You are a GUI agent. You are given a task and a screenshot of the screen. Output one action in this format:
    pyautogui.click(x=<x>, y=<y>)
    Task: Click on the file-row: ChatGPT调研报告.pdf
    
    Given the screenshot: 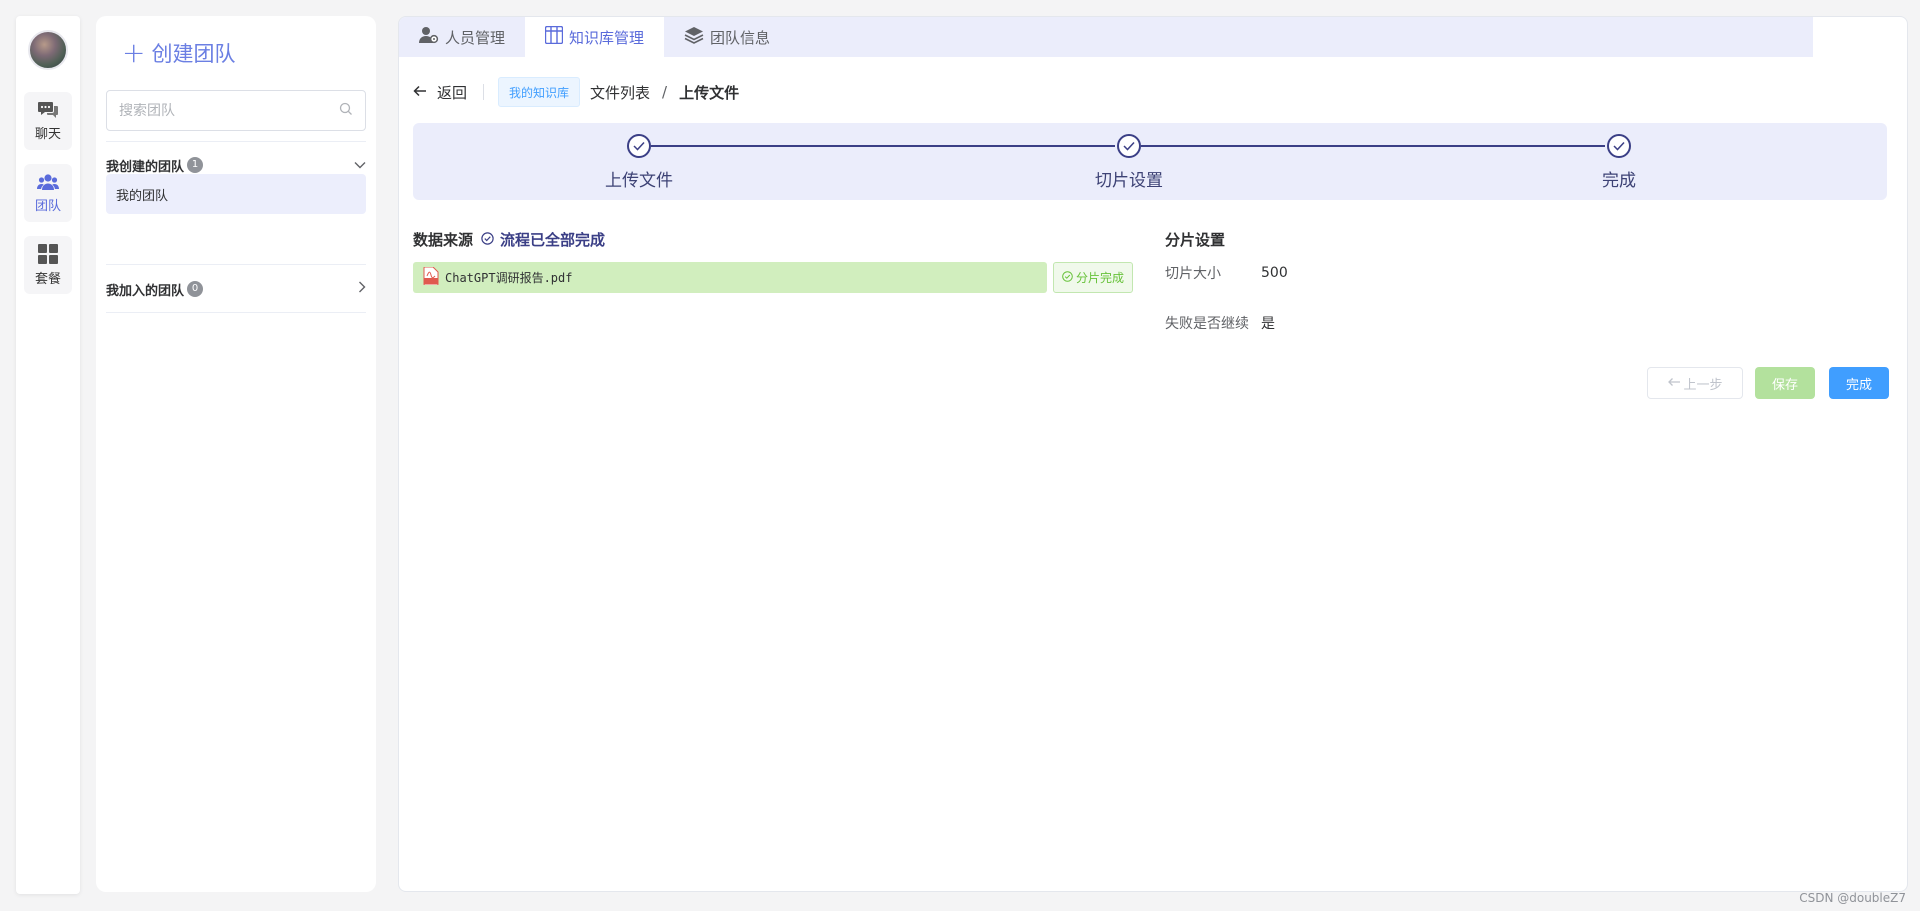 What is the action you would take?
    pyautogui.click(x=730, y=277)
    